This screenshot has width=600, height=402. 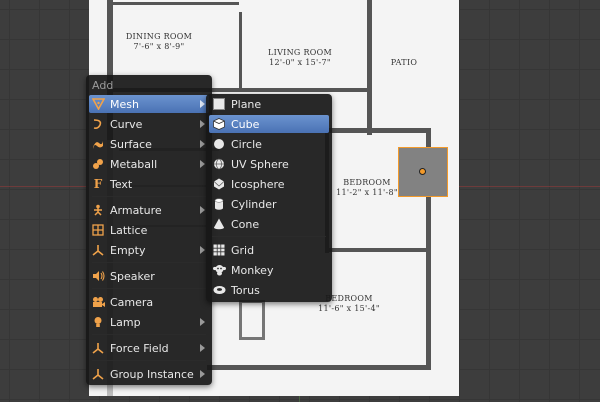 I want to click on empty-icon, so click(x=98, y=250).